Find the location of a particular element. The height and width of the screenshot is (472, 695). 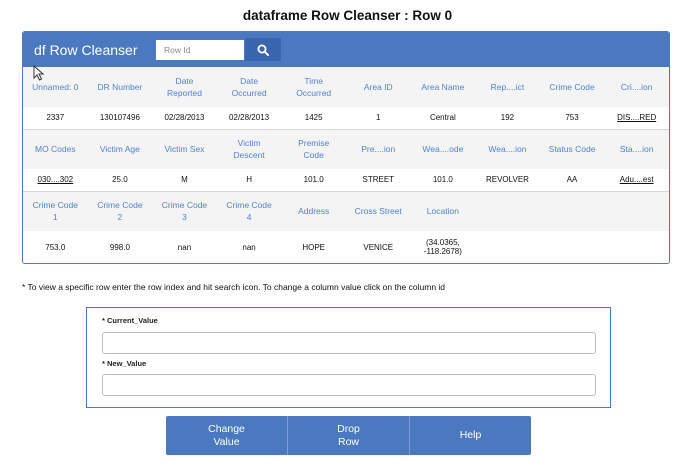

mouse-pointer-icon is located at coordinates (39, 73).